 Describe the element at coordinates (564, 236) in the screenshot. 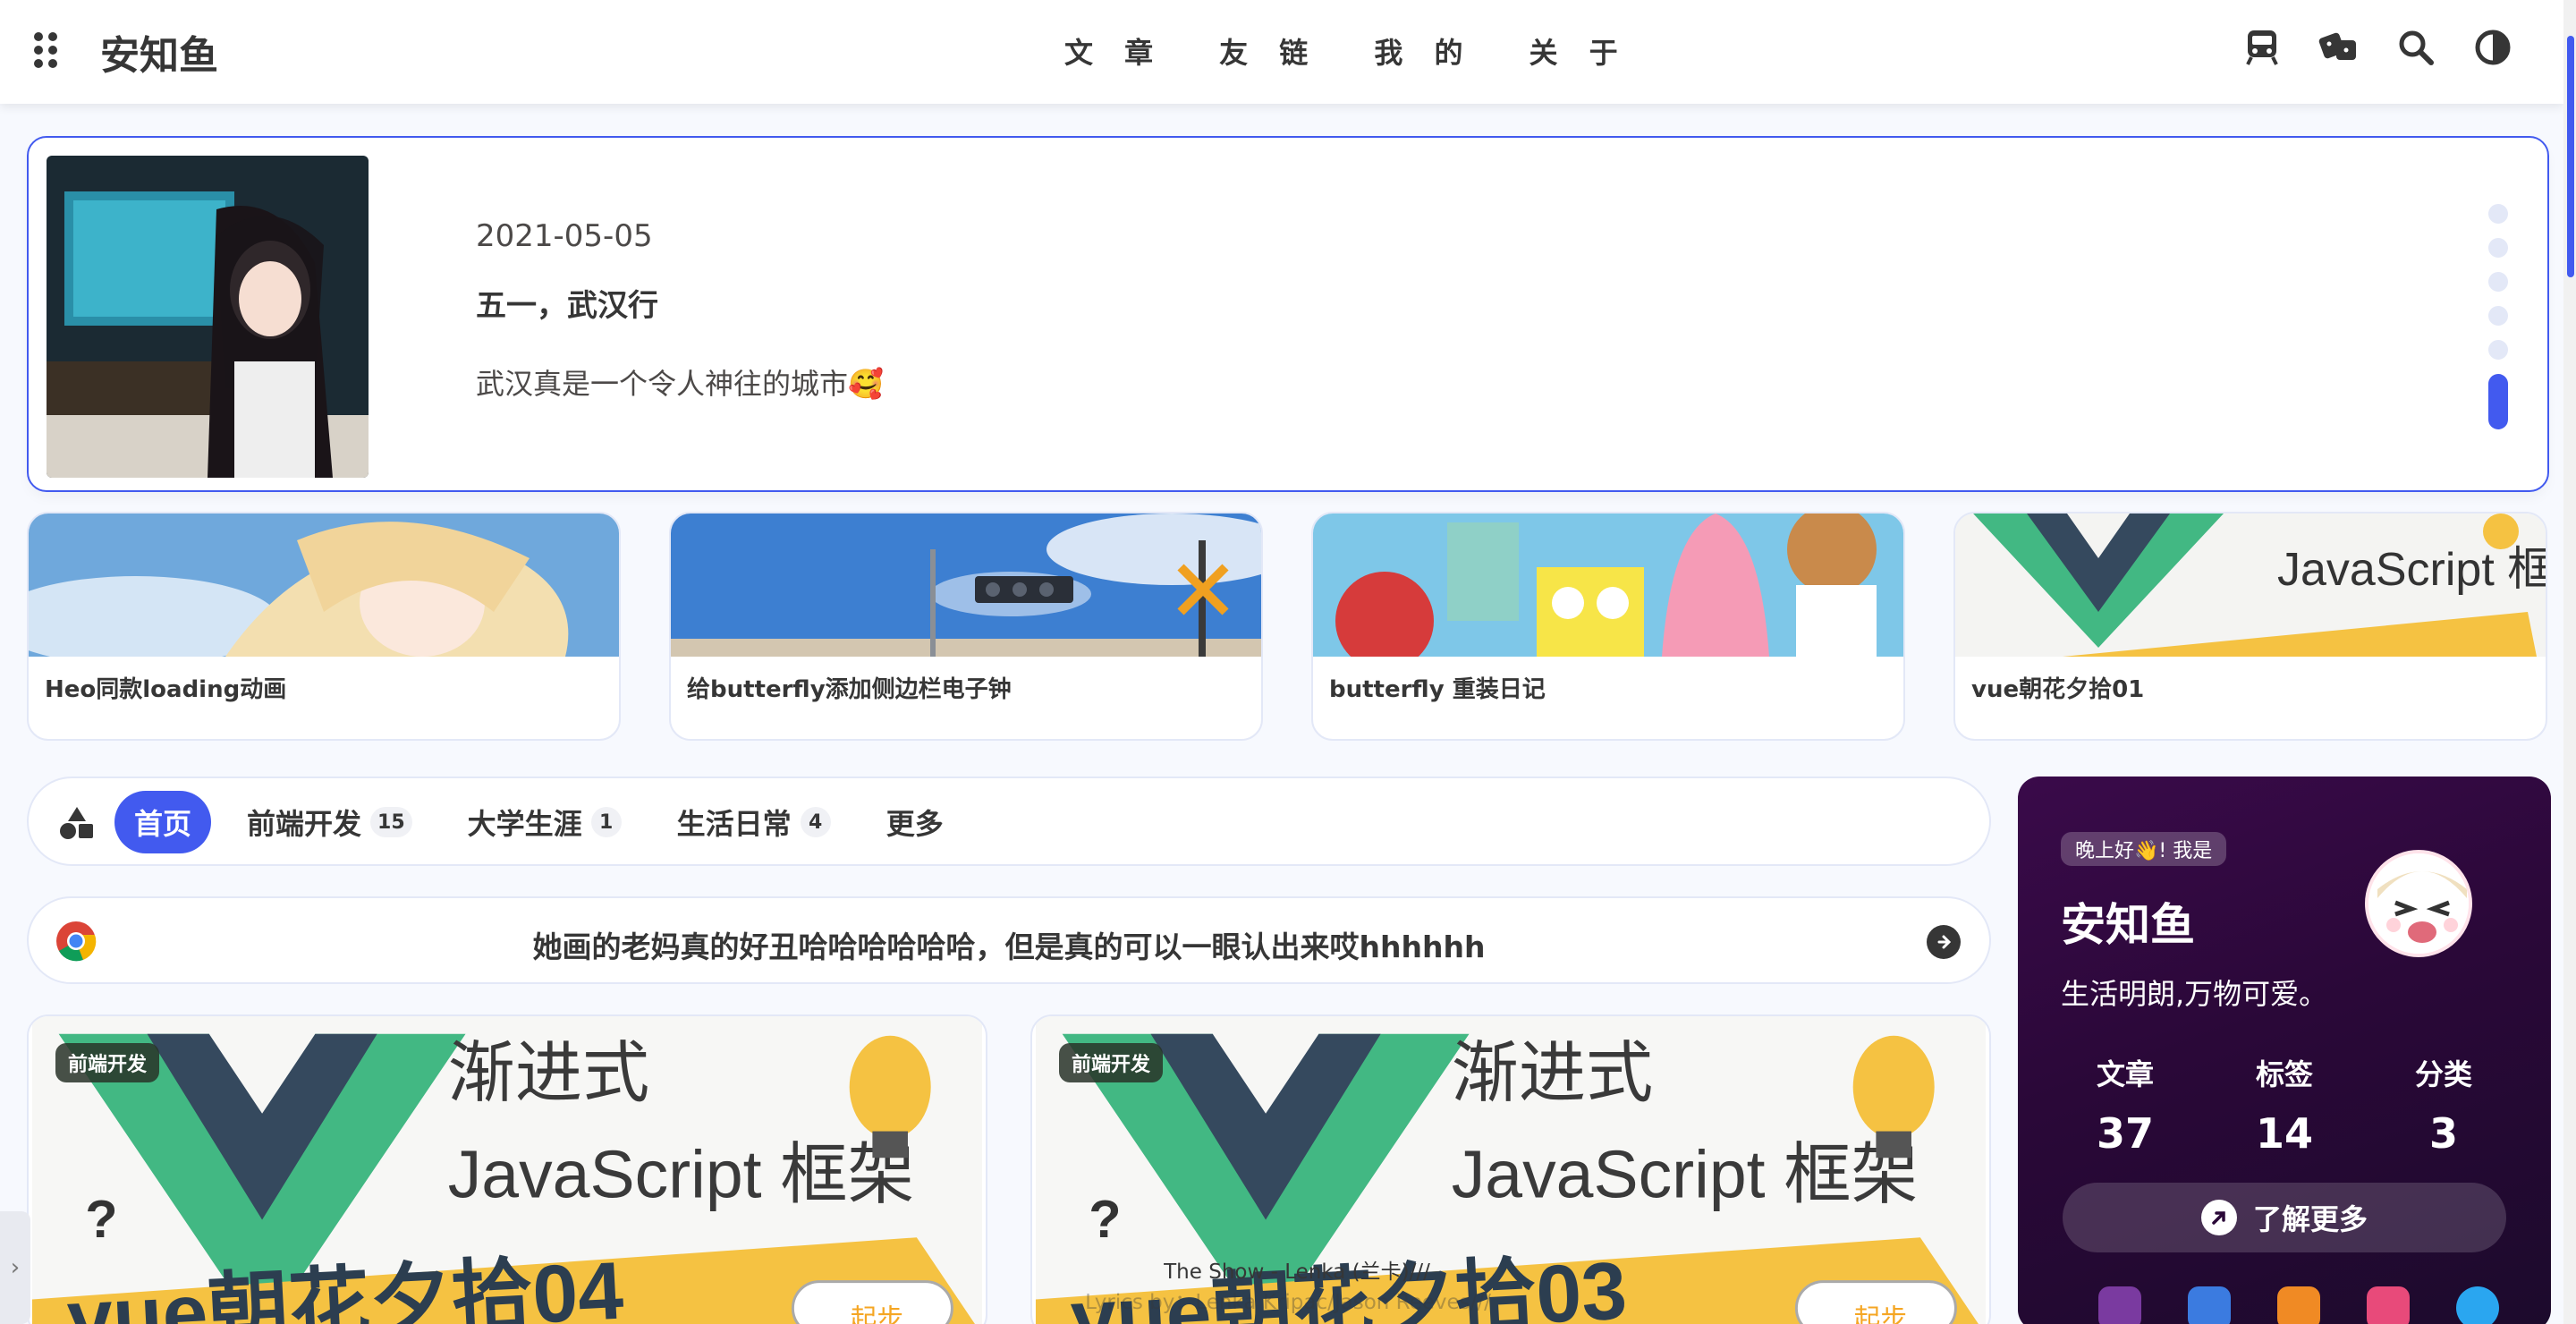

I see `featured-date: 2021-05-05` at that location.